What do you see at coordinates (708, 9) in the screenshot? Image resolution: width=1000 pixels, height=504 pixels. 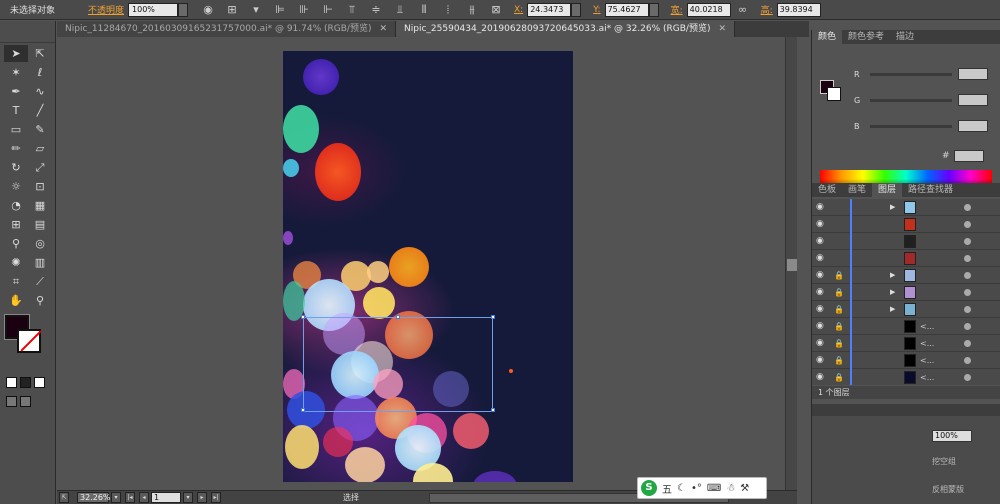 I see `width-input: 40.0218` at bounding box center [708, 9].